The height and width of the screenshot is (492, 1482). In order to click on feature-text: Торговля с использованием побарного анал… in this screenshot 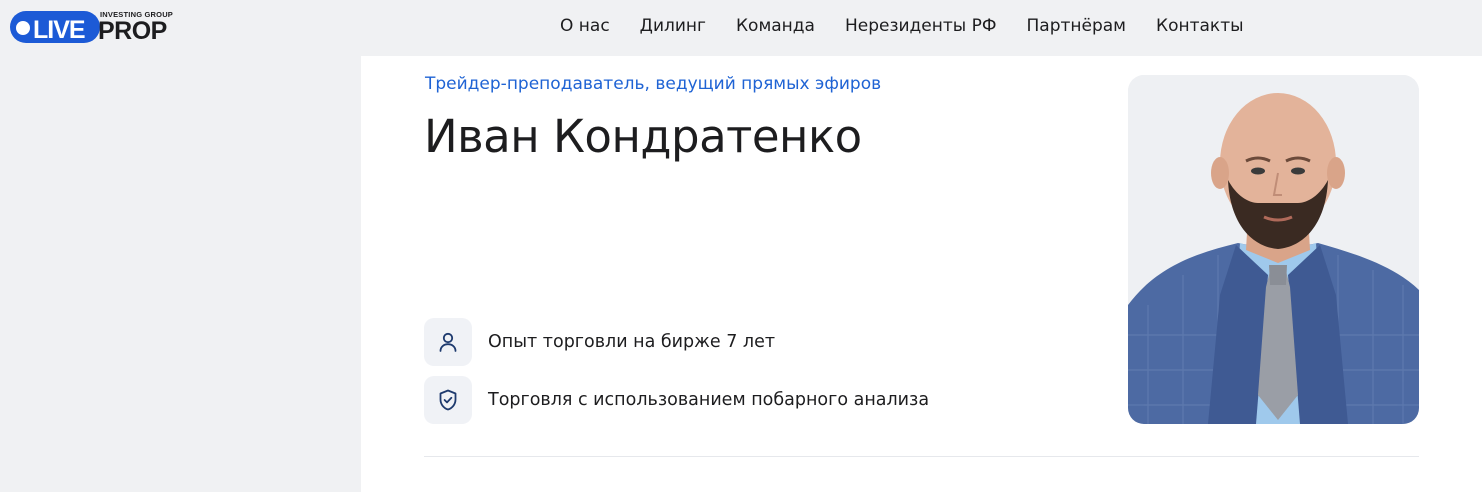, I will do `click(709, 400)`.